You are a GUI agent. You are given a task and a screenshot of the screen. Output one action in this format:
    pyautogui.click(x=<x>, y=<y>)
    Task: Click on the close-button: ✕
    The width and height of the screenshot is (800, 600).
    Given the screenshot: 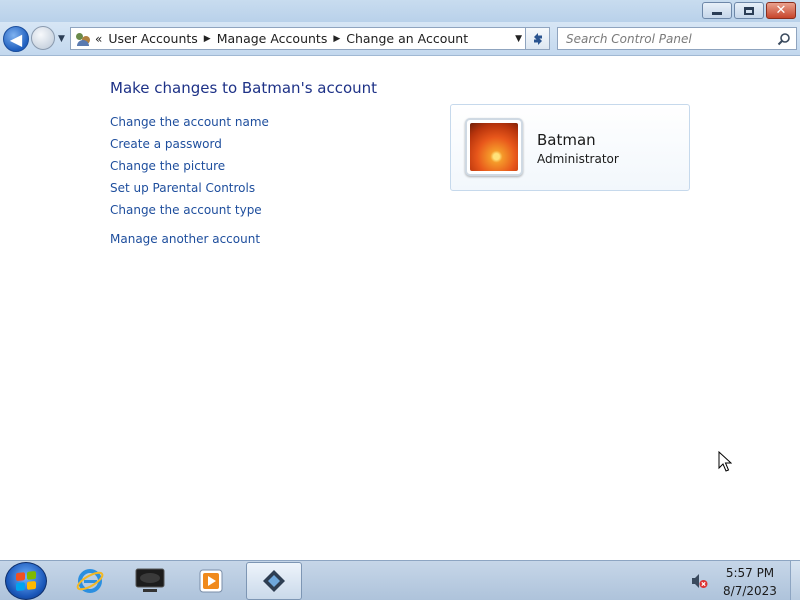 What is the action you would take?
    pyautogui.click(x=781, y=10)
    